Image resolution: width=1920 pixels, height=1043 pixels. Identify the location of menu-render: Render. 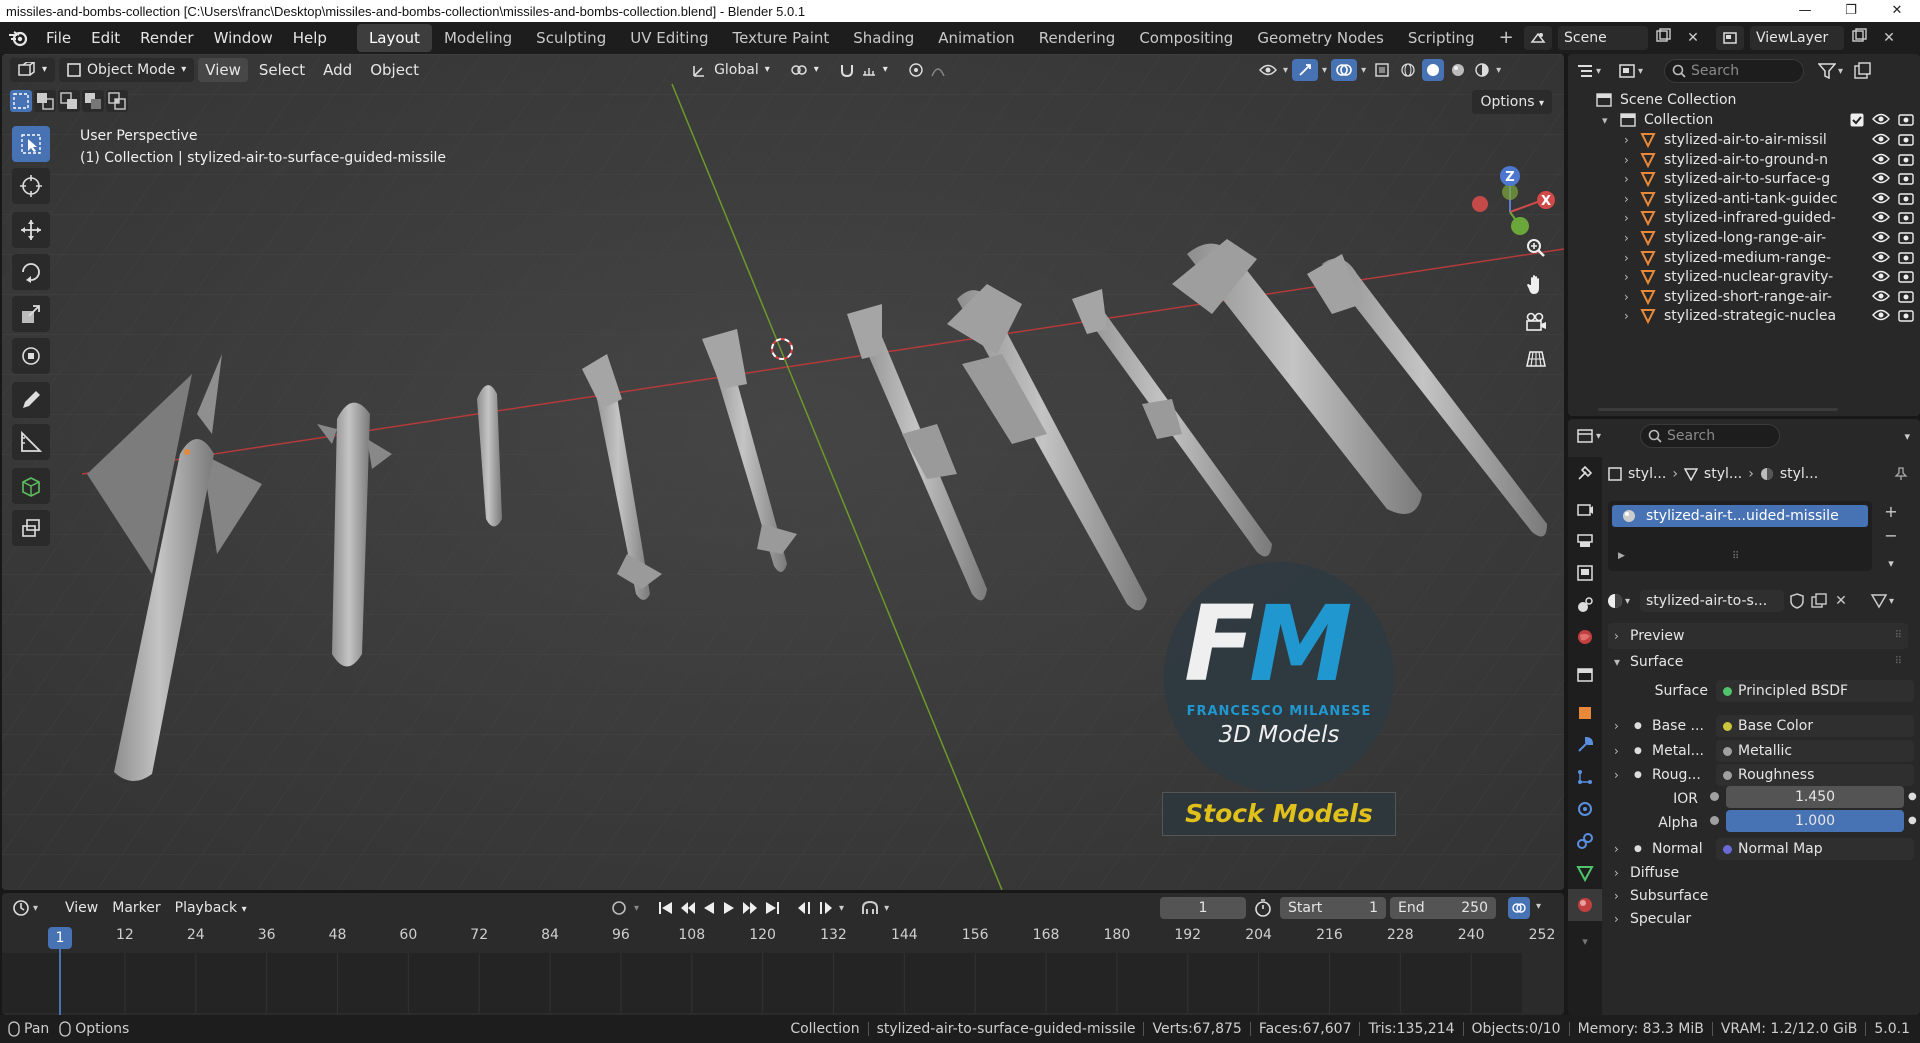
(166, 38).